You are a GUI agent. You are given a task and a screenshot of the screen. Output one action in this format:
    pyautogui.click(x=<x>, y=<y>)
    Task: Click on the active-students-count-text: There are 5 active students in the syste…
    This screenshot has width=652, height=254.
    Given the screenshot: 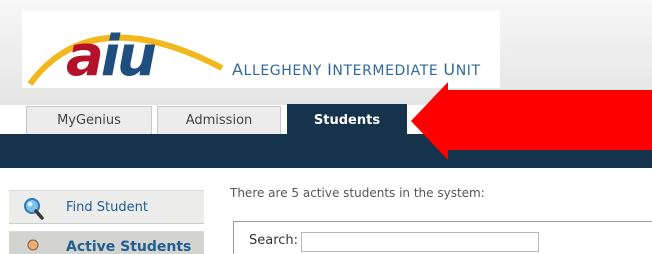 What is the action you would take?
    pyautogui.click(x=357, y=193)
    